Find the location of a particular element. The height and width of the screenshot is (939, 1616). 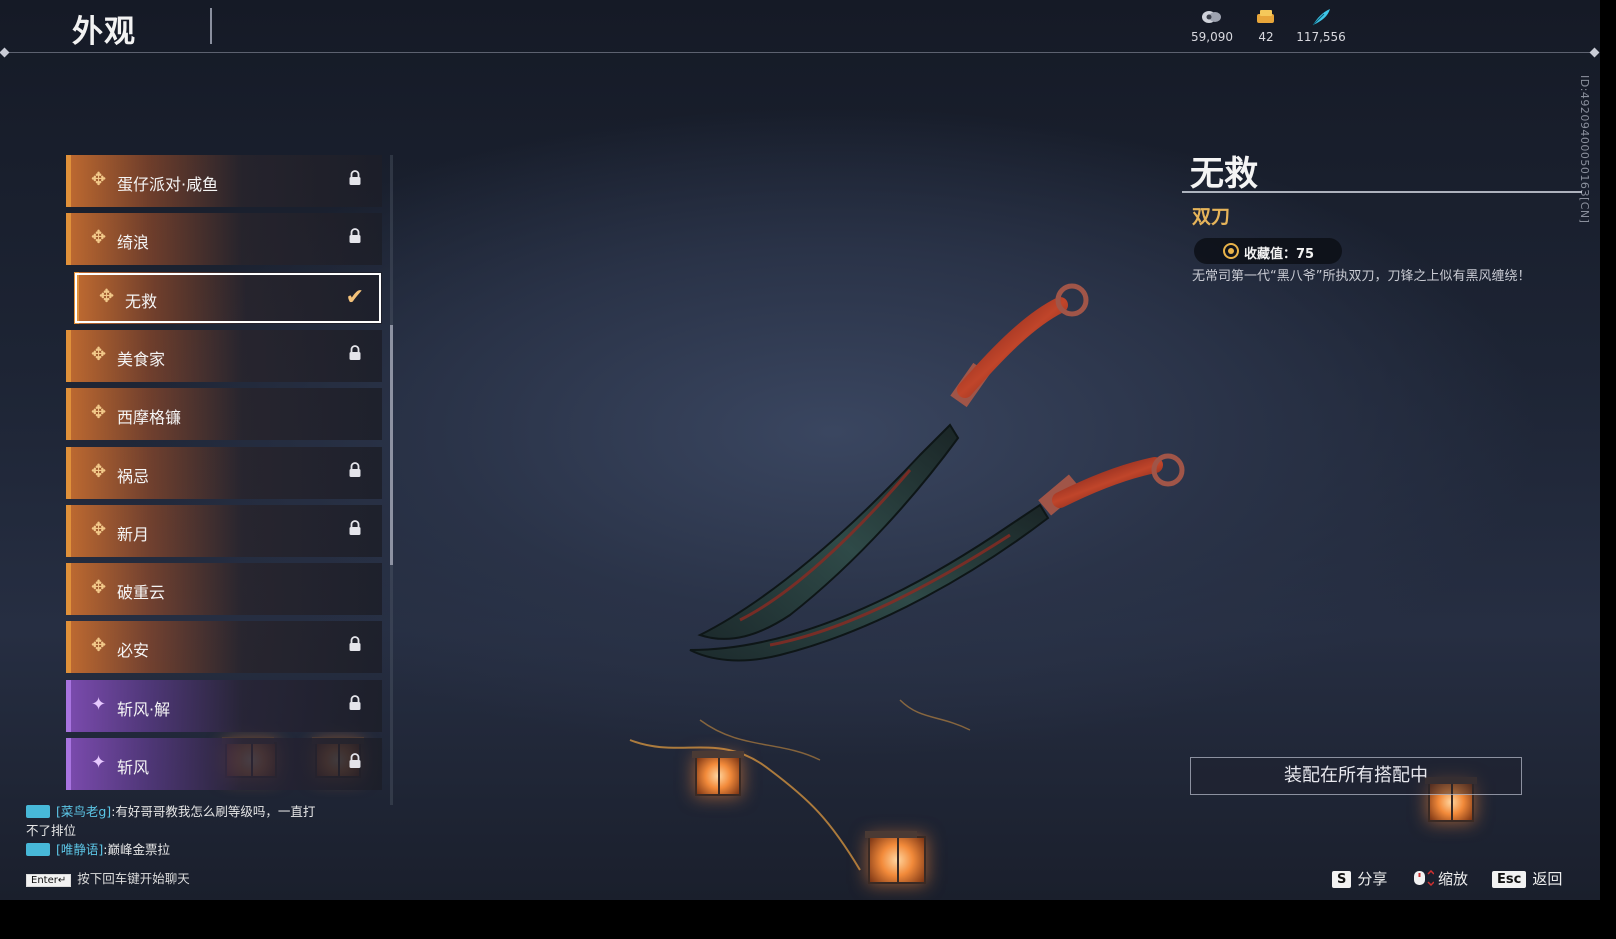

enter-key-icon: Enter↵ is located at coordinates (49, 880).